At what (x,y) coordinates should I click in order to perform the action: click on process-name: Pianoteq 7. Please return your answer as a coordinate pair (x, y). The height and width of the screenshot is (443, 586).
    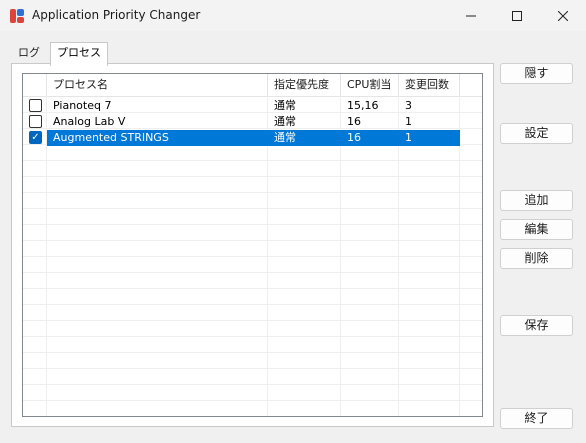
    Looking at the image, I should click on (82, 105).